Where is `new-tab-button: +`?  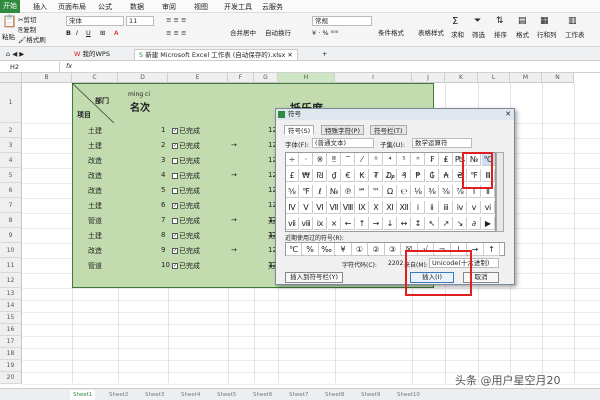
new-tab-button: + is located at coordinates (324, 54).